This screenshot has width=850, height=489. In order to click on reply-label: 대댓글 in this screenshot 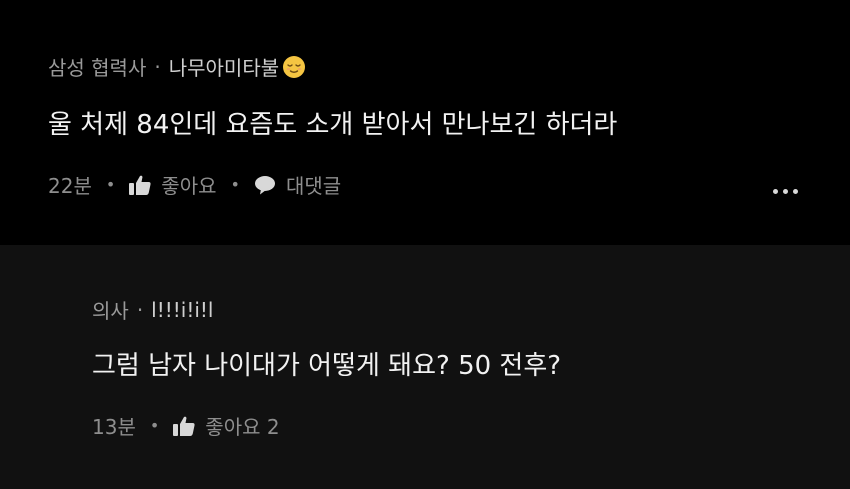, I will do `click(313, 186)`.